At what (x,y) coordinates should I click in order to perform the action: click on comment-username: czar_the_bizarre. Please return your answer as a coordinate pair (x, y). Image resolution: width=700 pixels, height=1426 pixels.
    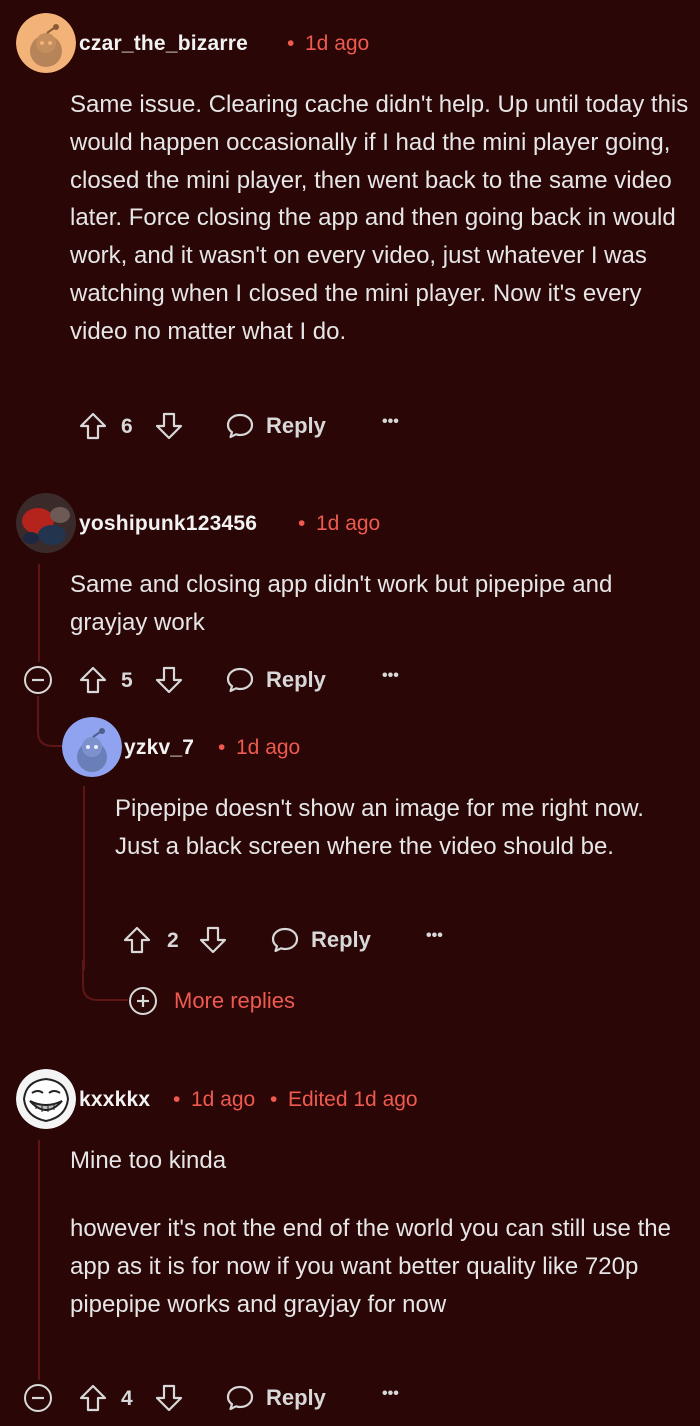
    Looking at the image, I should click on (163, 44).